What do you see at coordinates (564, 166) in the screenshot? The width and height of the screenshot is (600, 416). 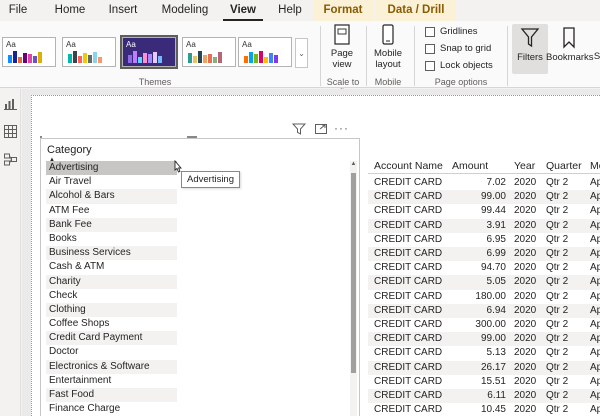 I see `column-header-quarter: Quarter` at bounding box center [564, 166].